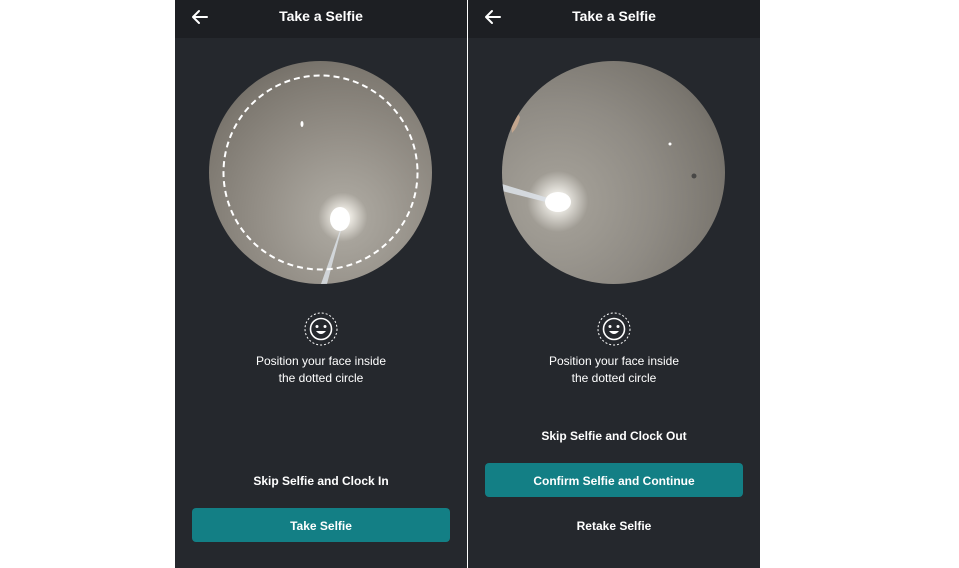 The image size is (959, 568). I want to click on skip-selfie-clock-in-link: Skip Selfie and Clock In, so click(321, 481).